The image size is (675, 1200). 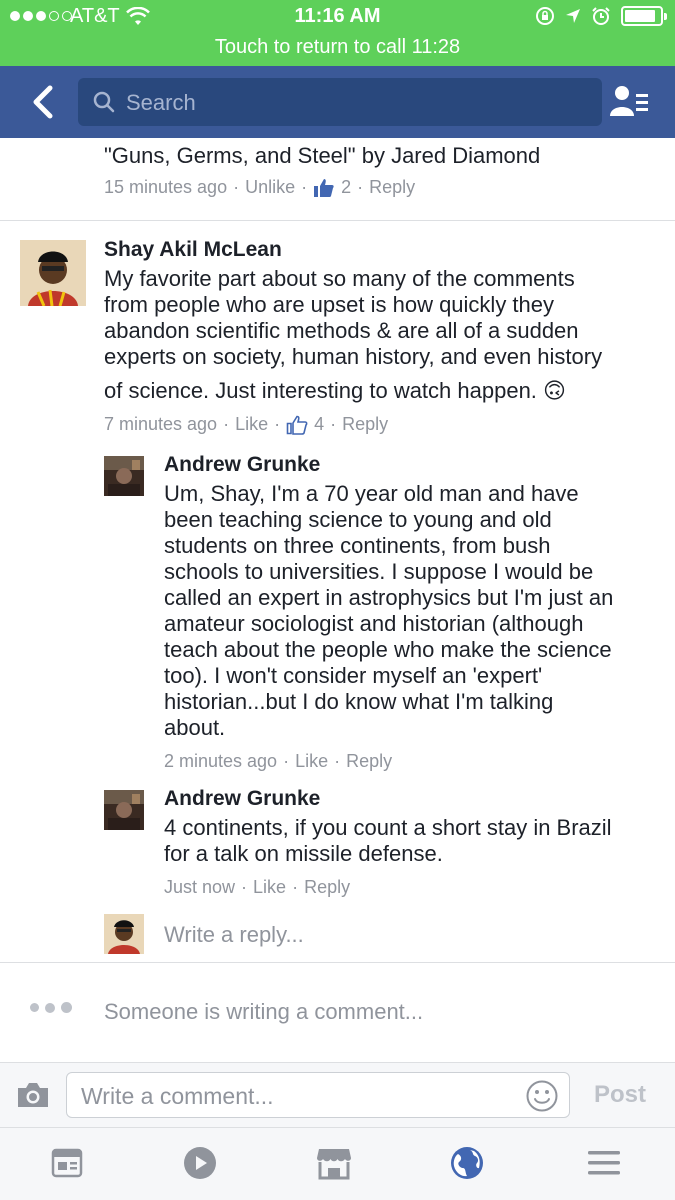 I want to click on status-icons, so click(x=601, y=16).